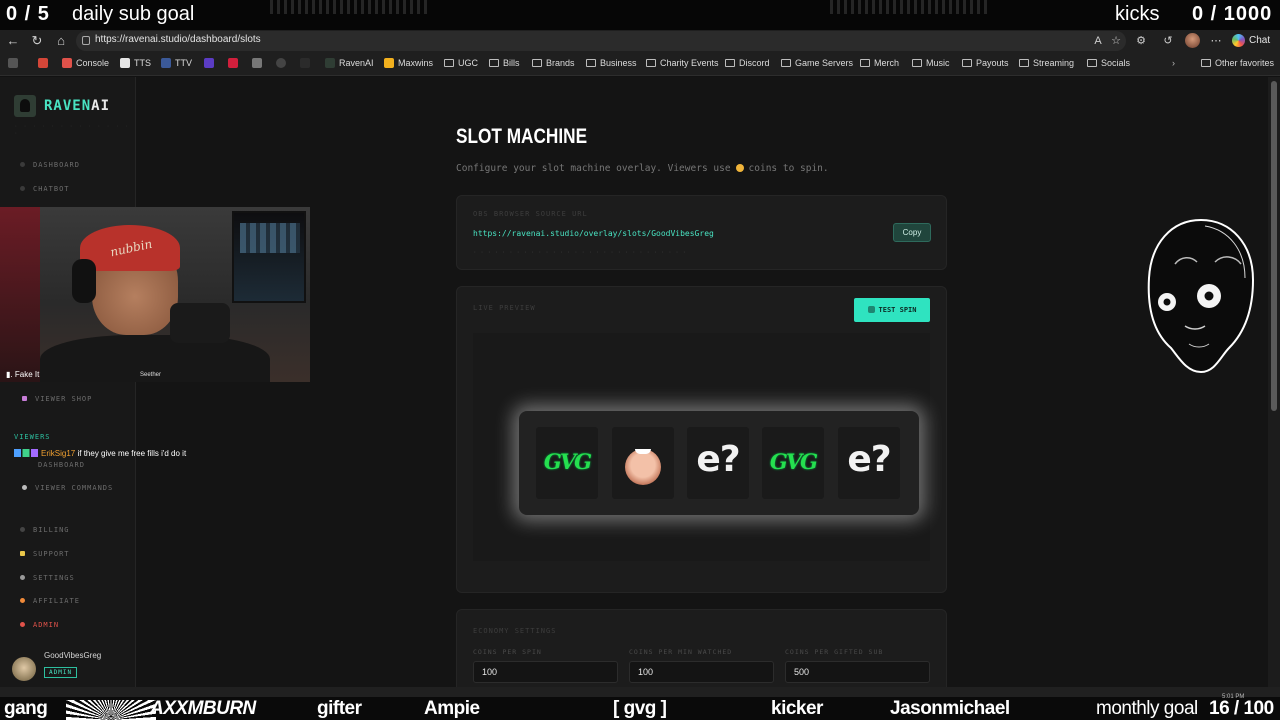 This screenshot has height=720, width=1280. I want to click on gmail-icon, so click(45, 63).